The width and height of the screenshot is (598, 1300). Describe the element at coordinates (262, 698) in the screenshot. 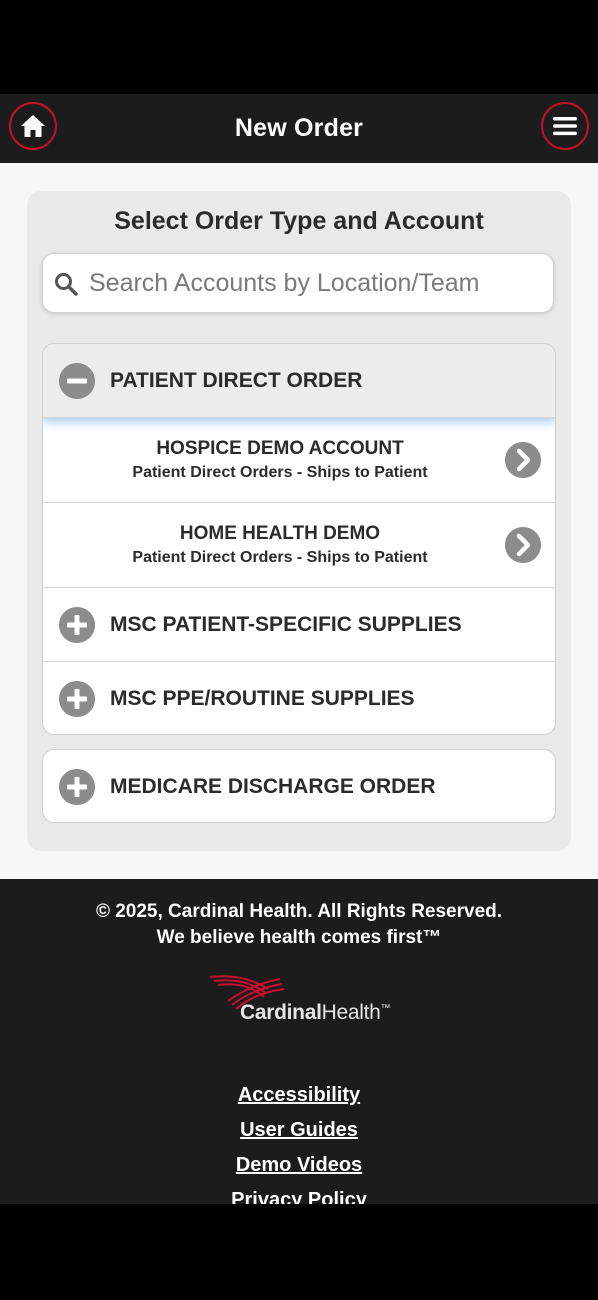

I see `group-label: MSC PPE/ROUTINE SUPPLIES` at that location.